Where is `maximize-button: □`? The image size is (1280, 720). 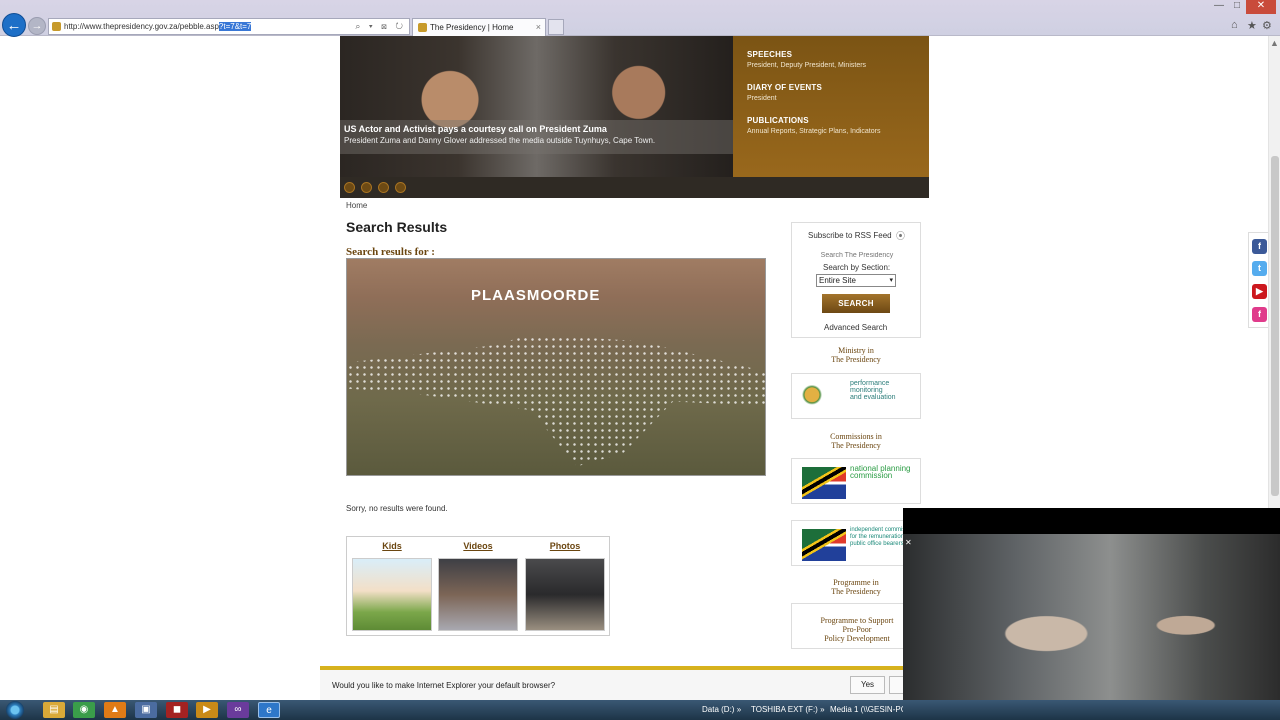
maximize-button: □ is located at coordinates (1237, 7).